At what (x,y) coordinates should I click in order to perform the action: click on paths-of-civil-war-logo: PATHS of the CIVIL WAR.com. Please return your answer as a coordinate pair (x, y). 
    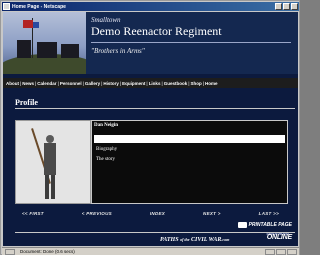
    Looking at the image, I should click on (194, 240).